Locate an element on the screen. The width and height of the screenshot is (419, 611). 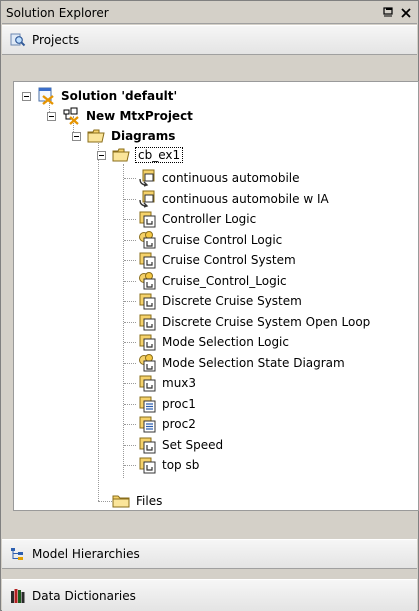
tree-row-diagrams: Diagrams is located at coordinates (123, 136).